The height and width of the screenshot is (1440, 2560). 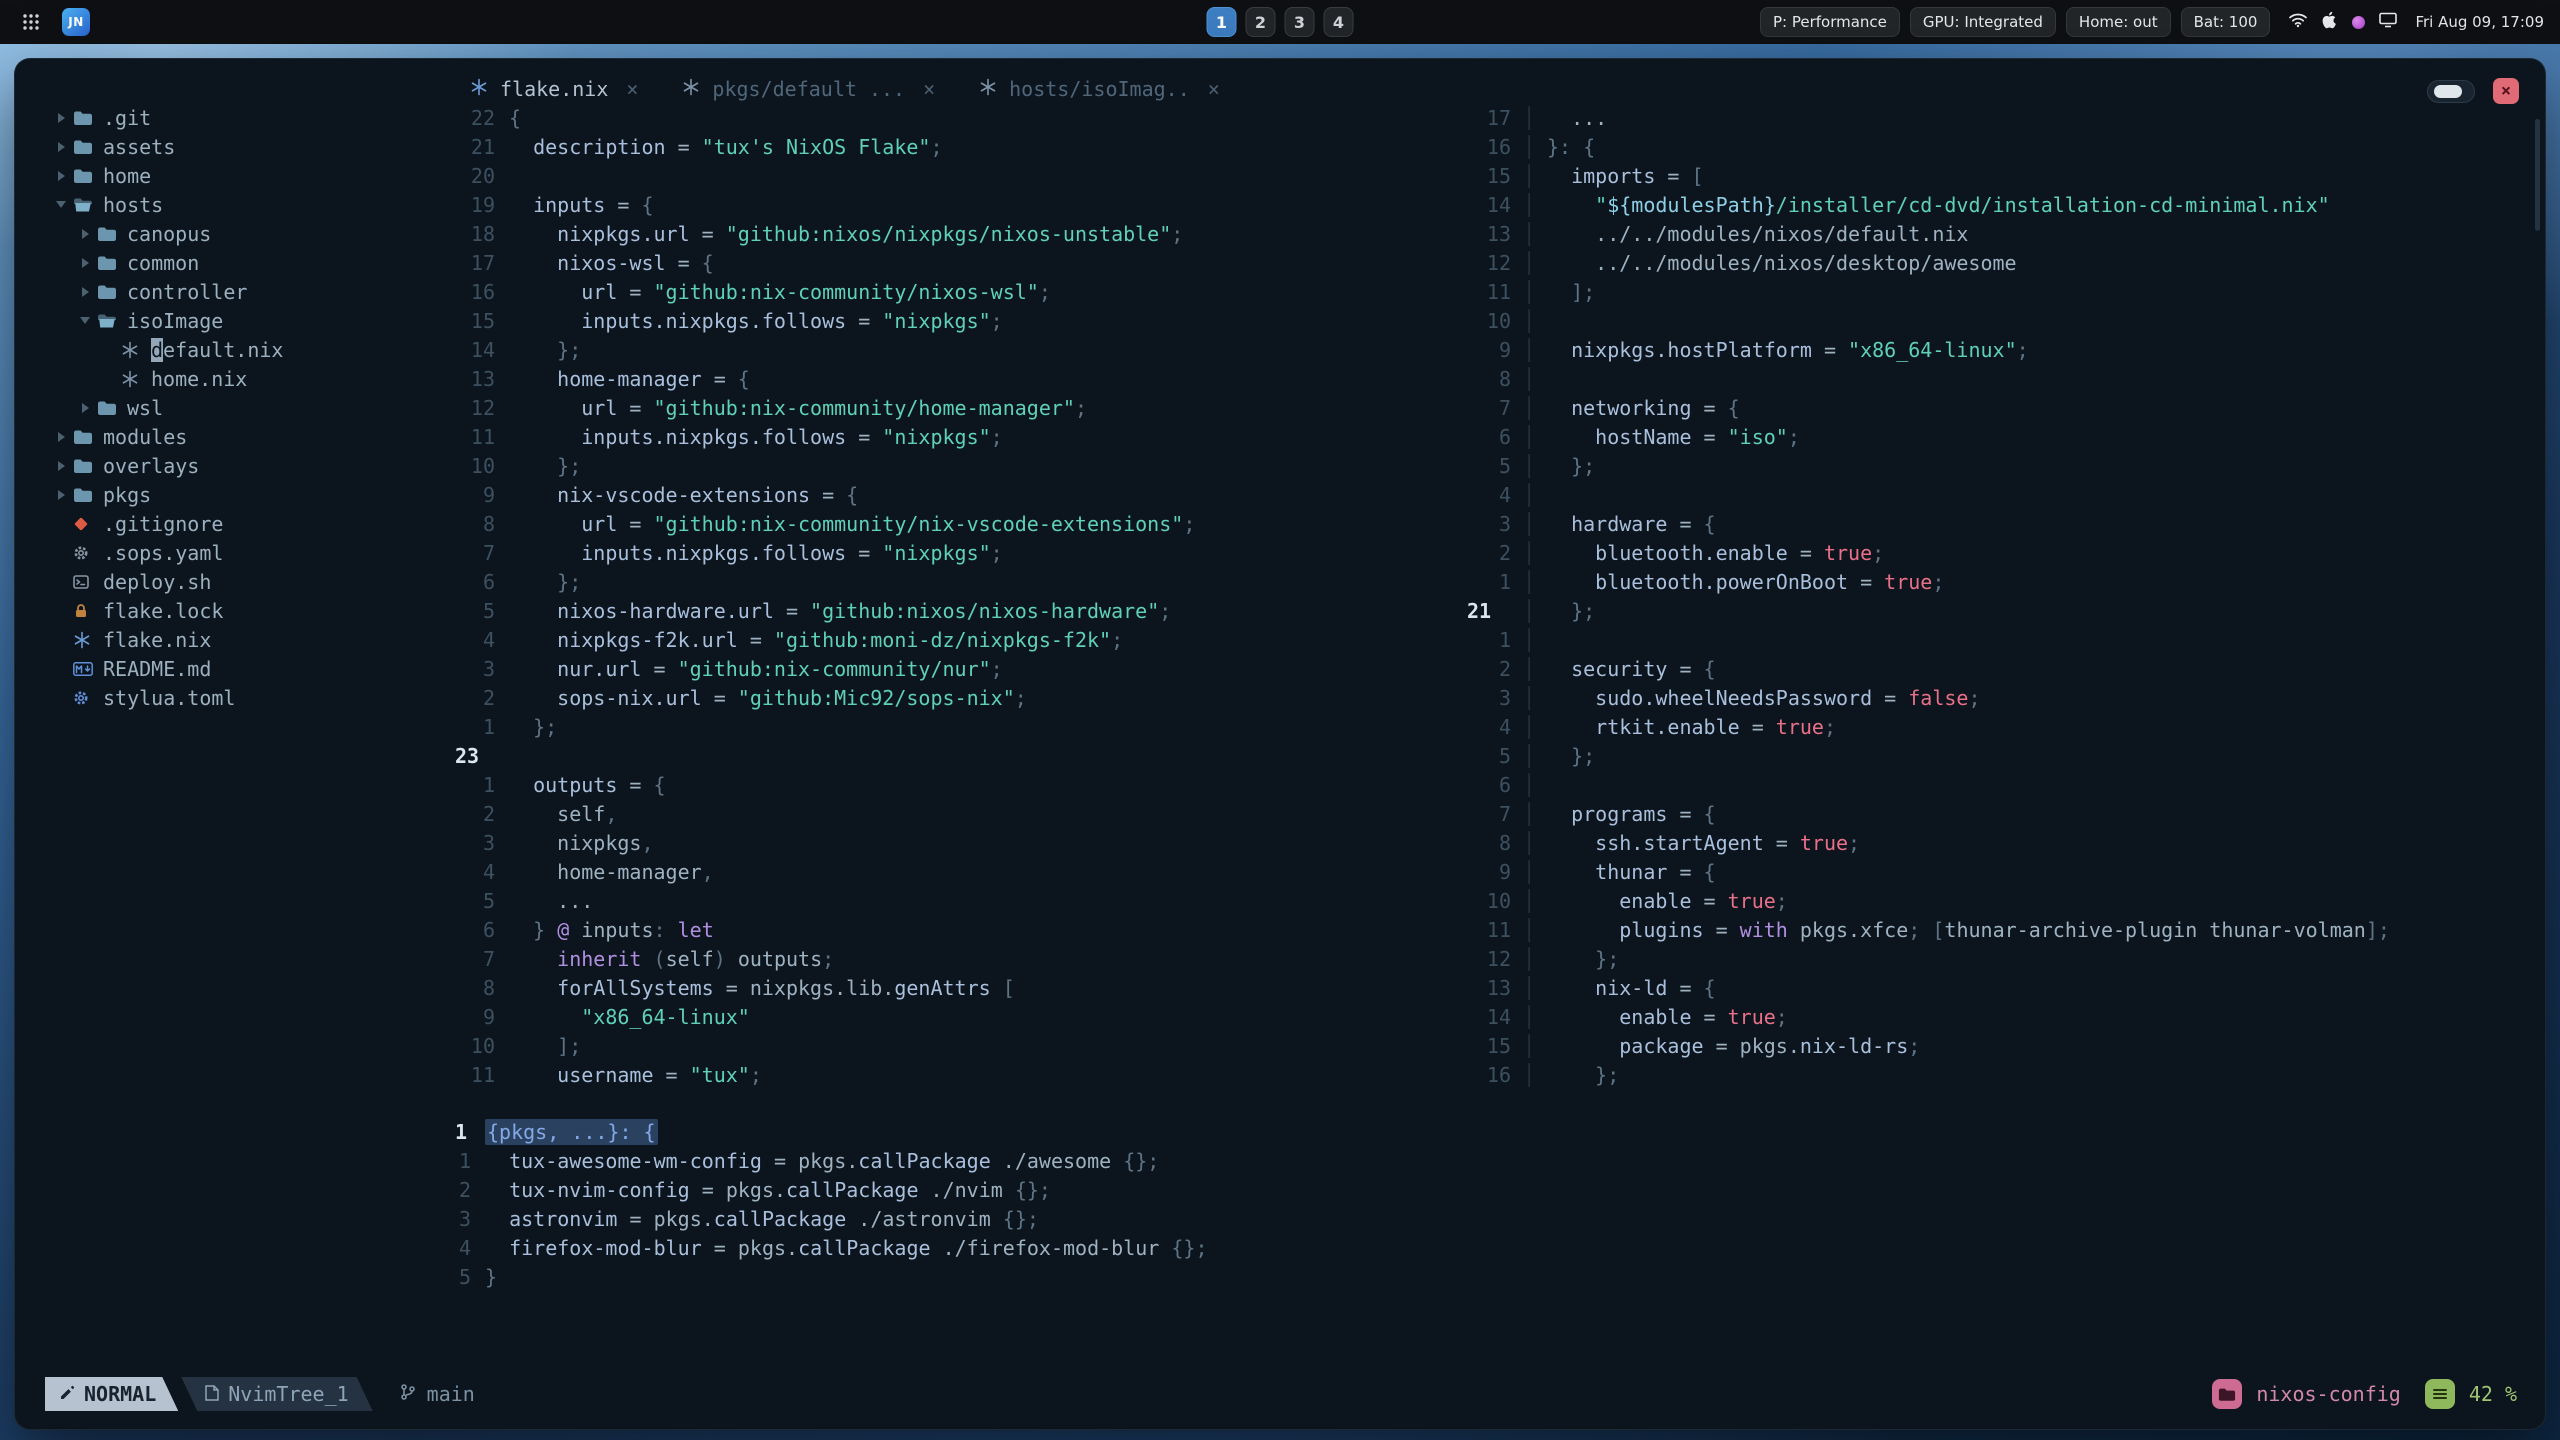 What do you see at coordinates (76, 22) in the screenshot?
I see `jn-badge: JN` at bounding box center [76, 22].